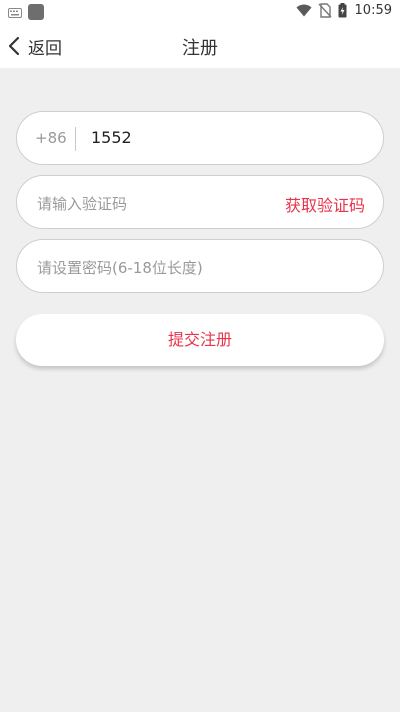 This screenshot has height=712, width=400. What do you see at coordinates (75, 139) in the screenshot?
I see `divider` at bounding box center [75, 139].